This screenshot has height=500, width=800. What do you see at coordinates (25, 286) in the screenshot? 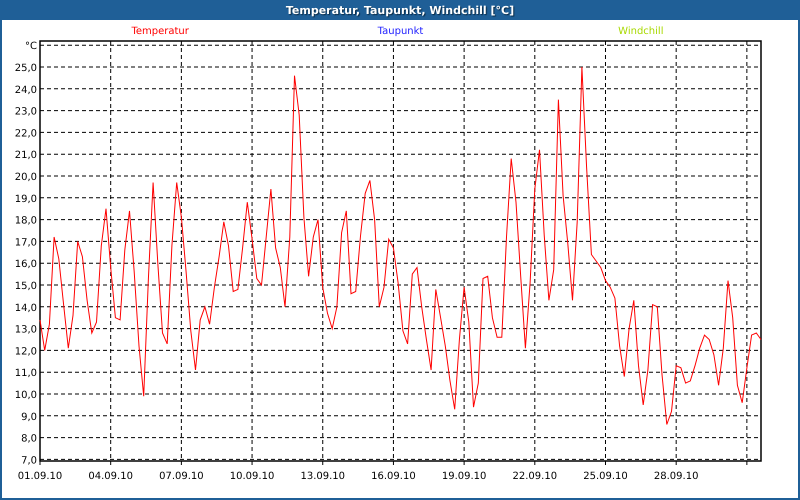
I see `axis-tick-label: 15,0` at bounding box center [25, 286].